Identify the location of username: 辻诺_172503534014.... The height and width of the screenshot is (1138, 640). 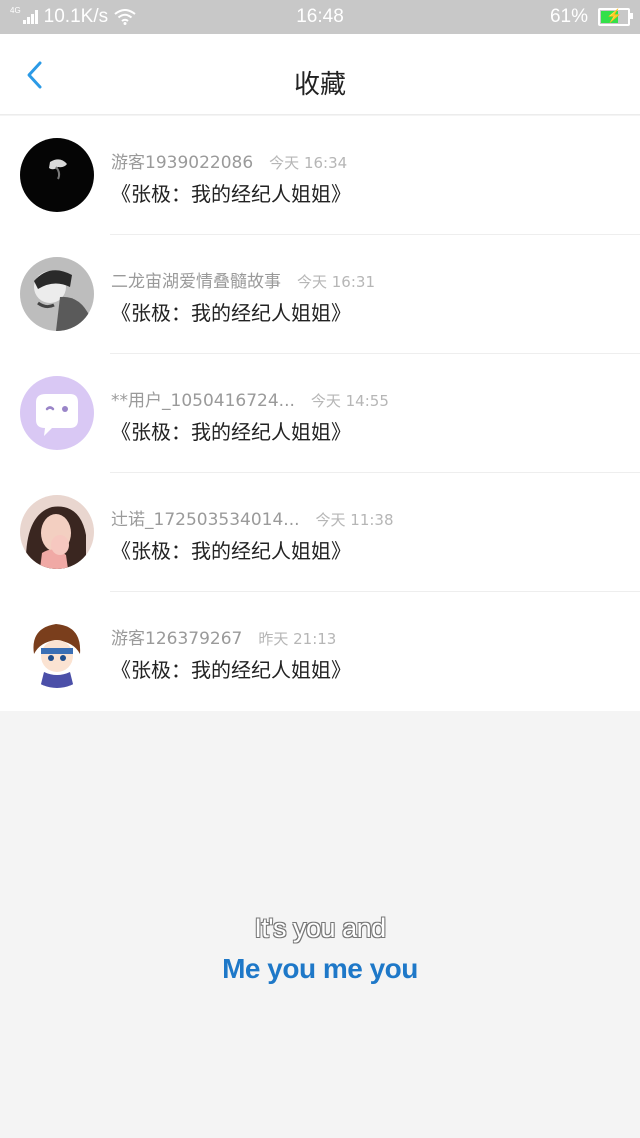
(205, 520).